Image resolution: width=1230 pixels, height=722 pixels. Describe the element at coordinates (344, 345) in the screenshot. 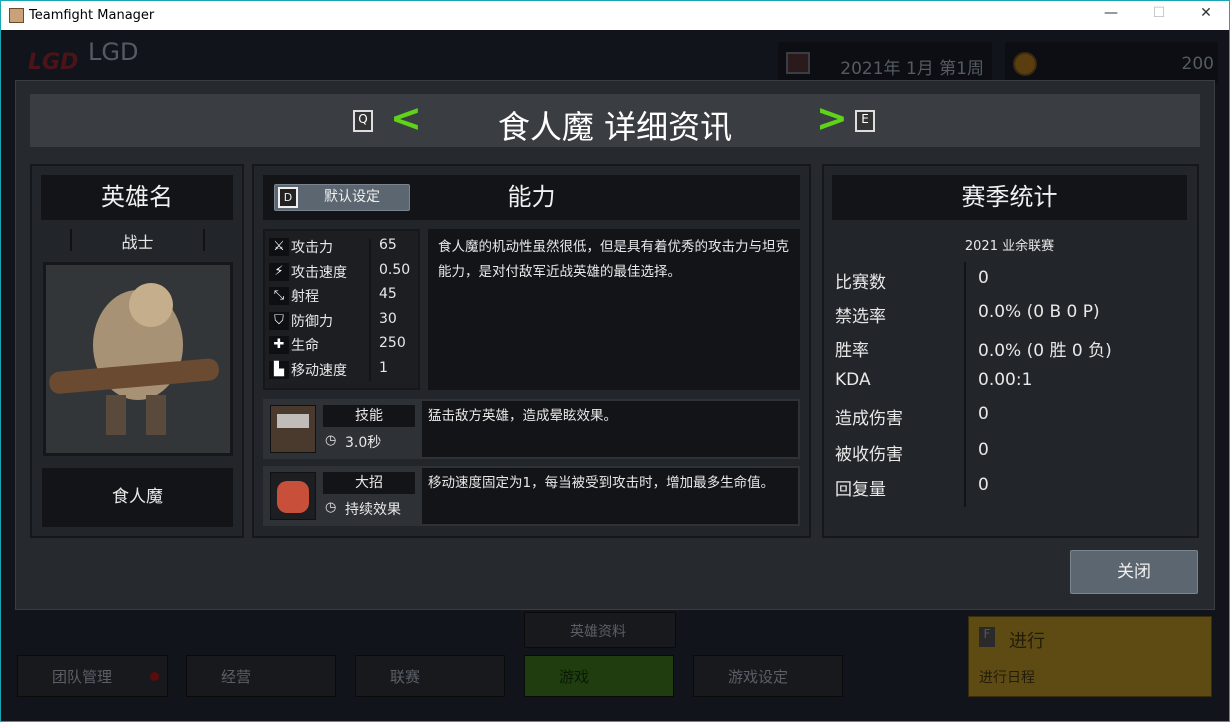

I see `stat-row: ✚ 生命 250` at that location.